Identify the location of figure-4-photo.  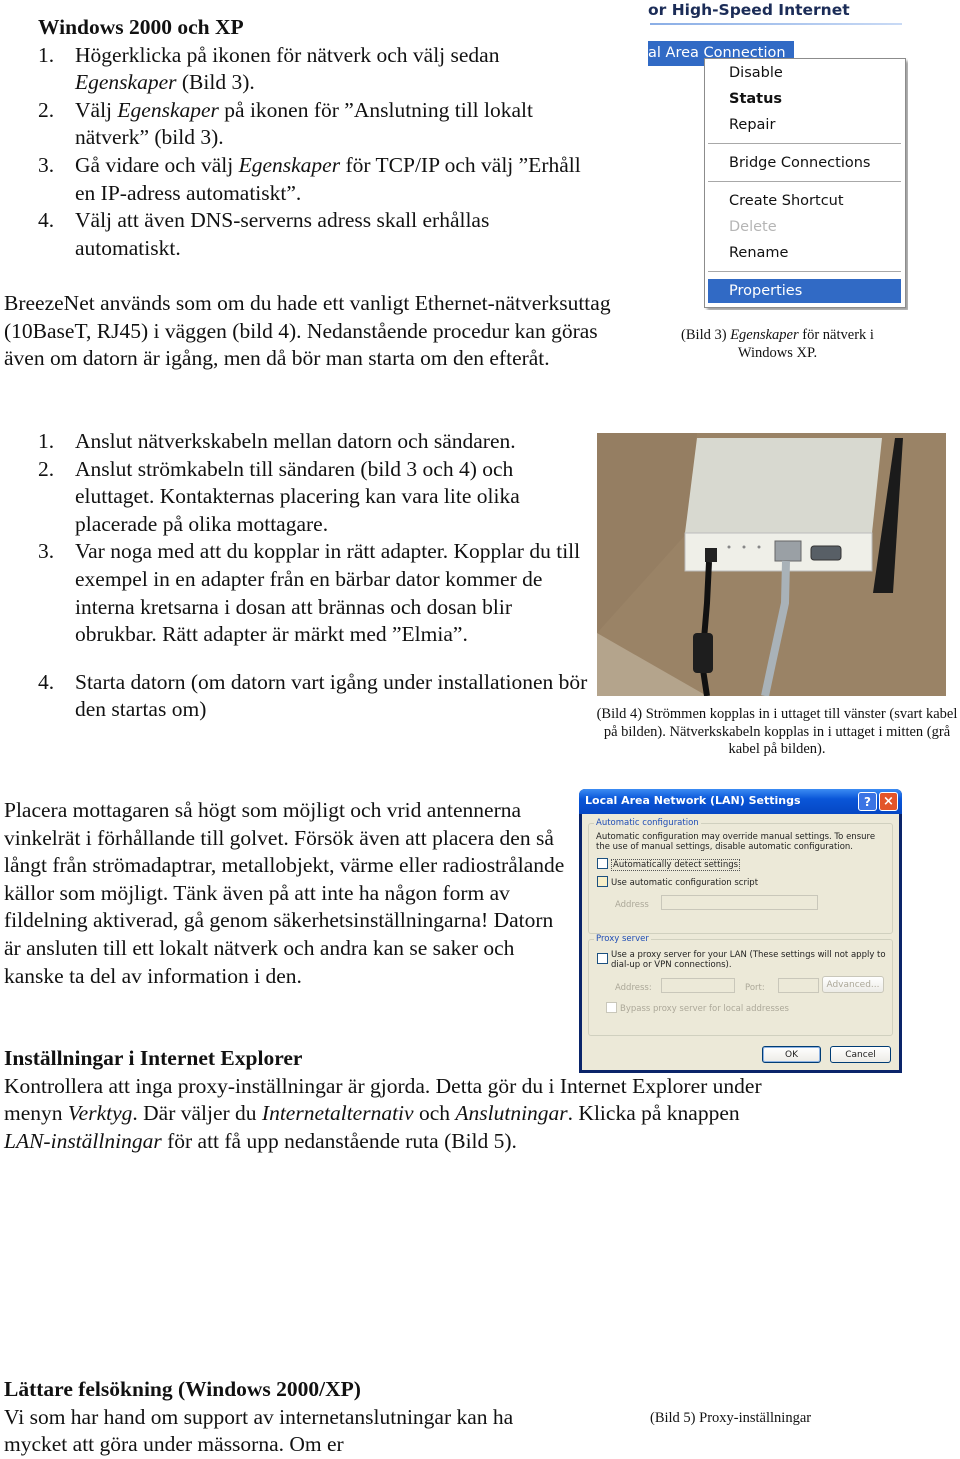
(771, 564).